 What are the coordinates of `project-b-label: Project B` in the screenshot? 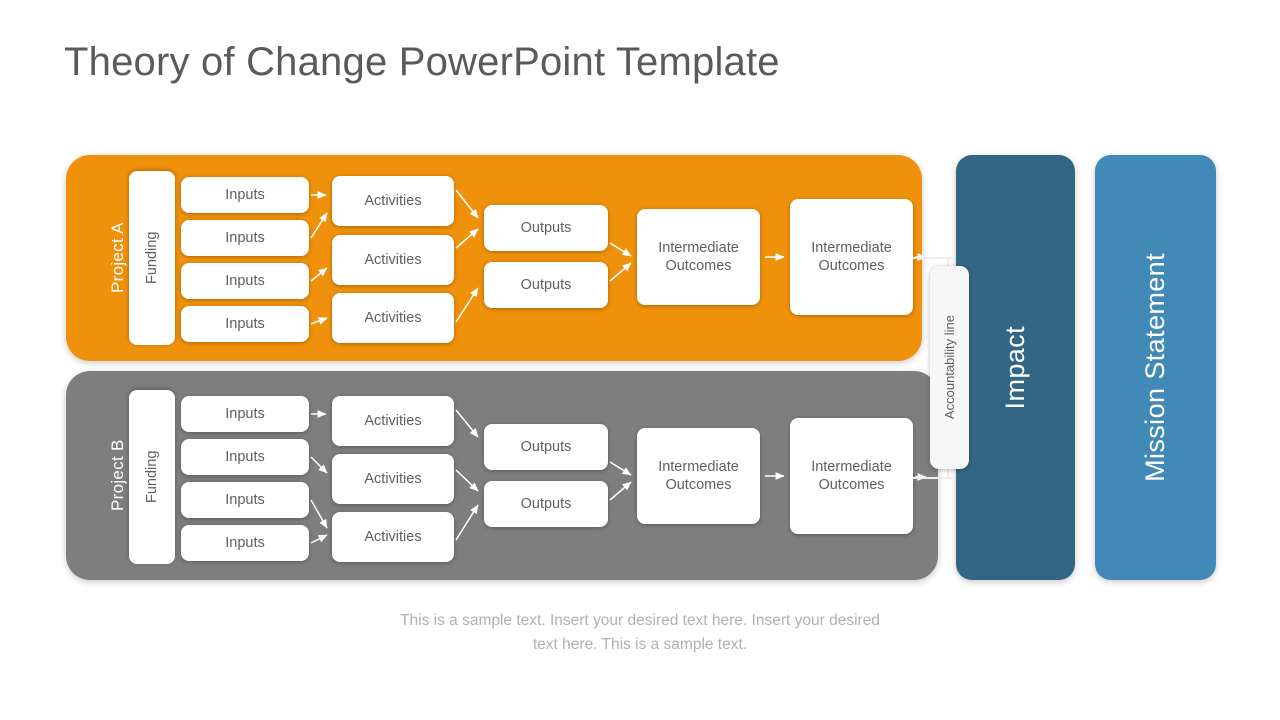 It's located at (117, 475).